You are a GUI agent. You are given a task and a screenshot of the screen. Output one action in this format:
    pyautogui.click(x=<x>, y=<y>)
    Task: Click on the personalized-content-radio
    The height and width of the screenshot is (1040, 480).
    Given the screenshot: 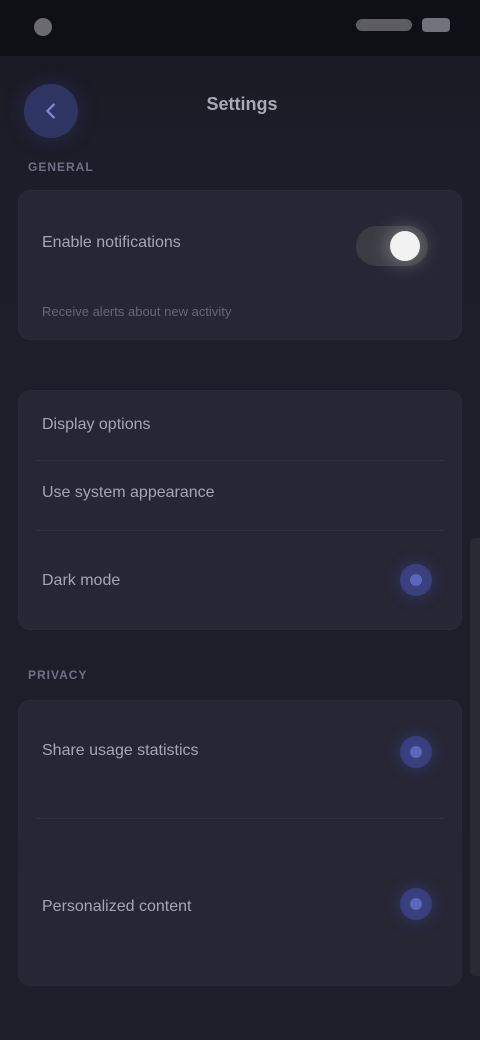 What is the action you would take?
    pyautogui.click(x=416, y=904)
    